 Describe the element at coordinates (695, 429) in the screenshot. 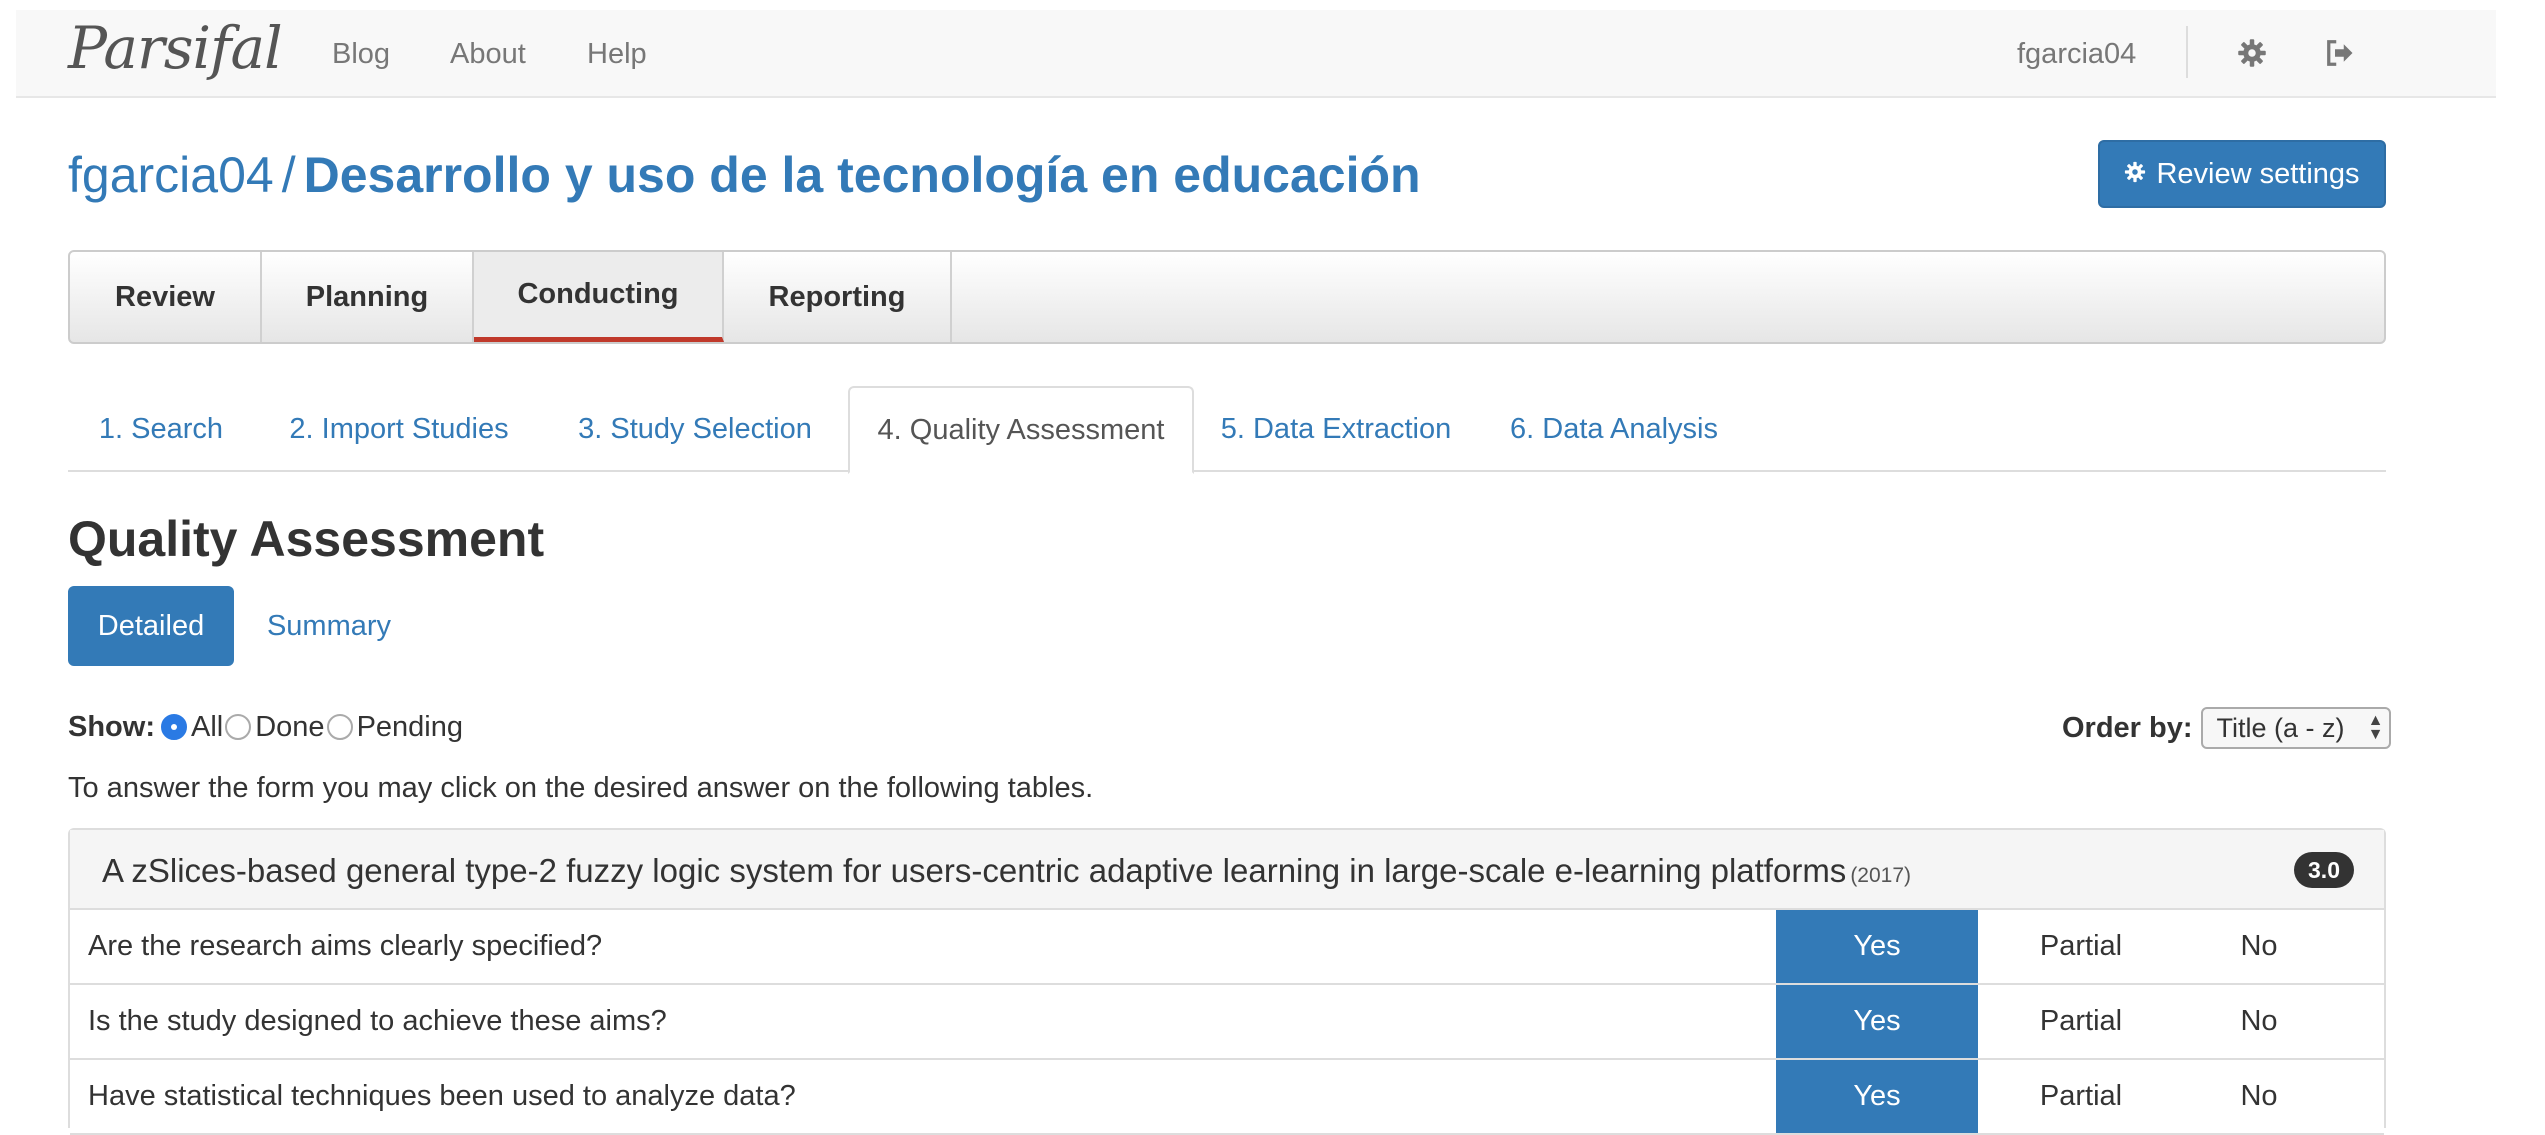

I see `tab-study-selection: 3. Study Selection` at that location.